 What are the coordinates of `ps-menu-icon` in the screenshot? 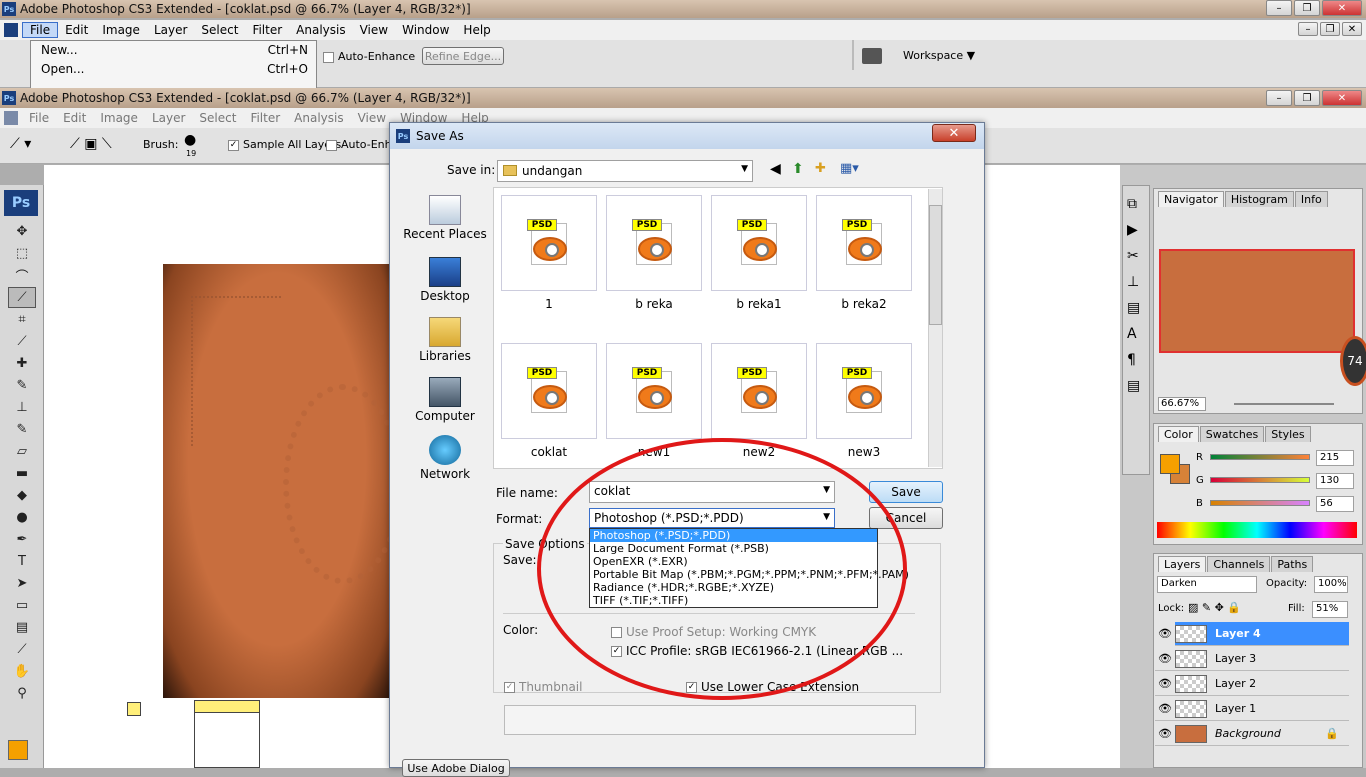 It's located at (11, 30).